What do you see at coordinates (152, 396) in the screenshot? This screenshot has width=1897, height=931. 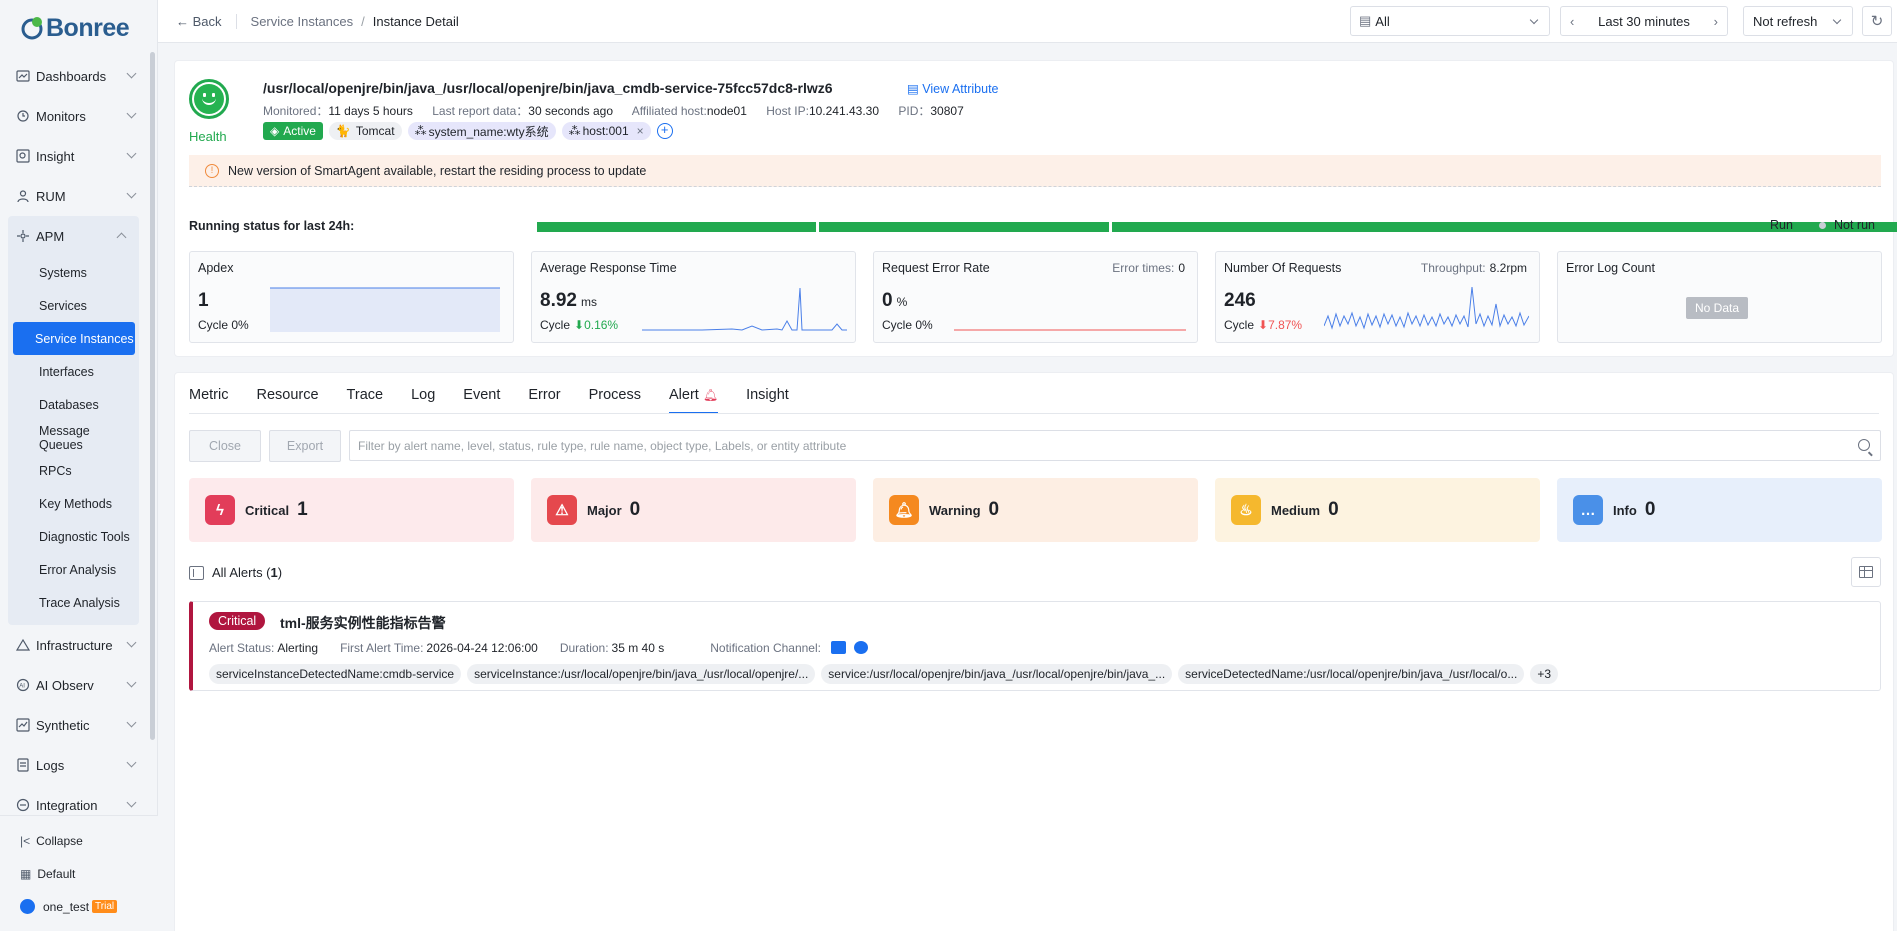 I see `sidebar-scrollbar` at bounding box center [152, 396].